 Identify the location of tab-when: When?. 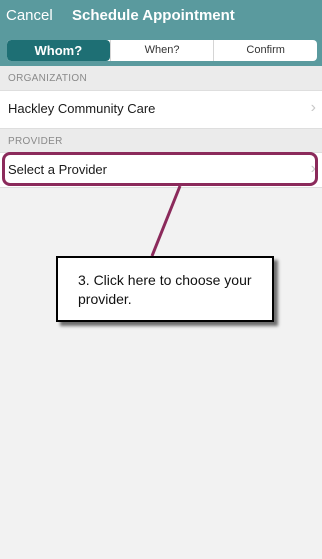
(161, 50).